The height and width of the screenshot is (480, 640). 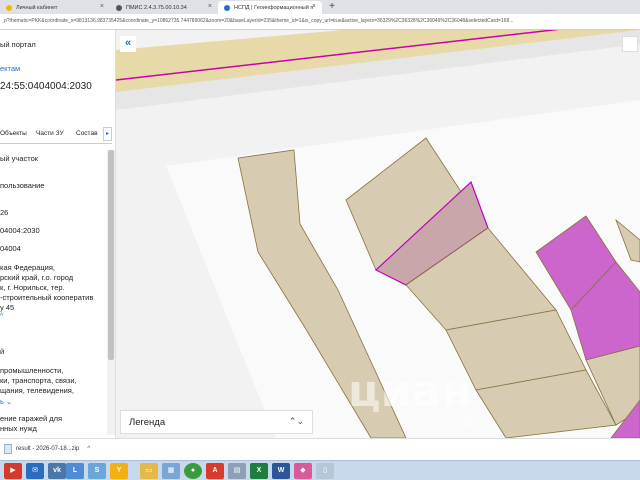 I want to click on tabs-next-button: ▸, so click(x=107, y=134).